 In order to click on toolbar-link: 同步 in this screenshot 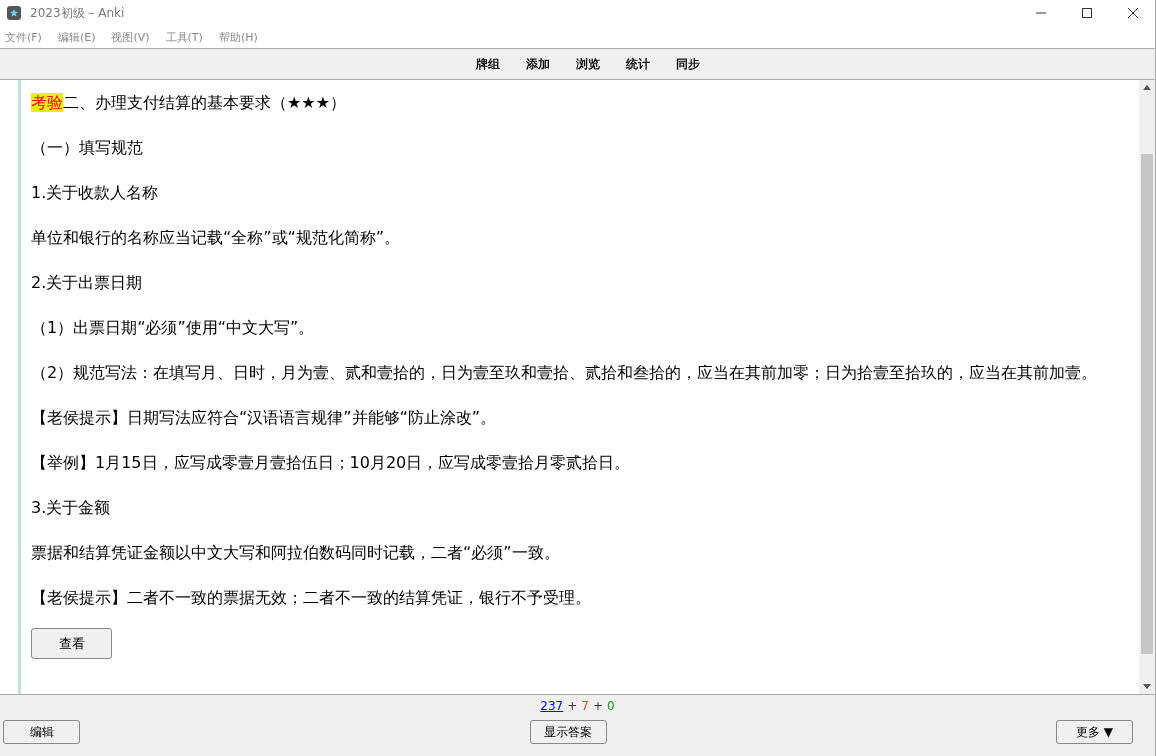, I will do `click(687, 64)`.